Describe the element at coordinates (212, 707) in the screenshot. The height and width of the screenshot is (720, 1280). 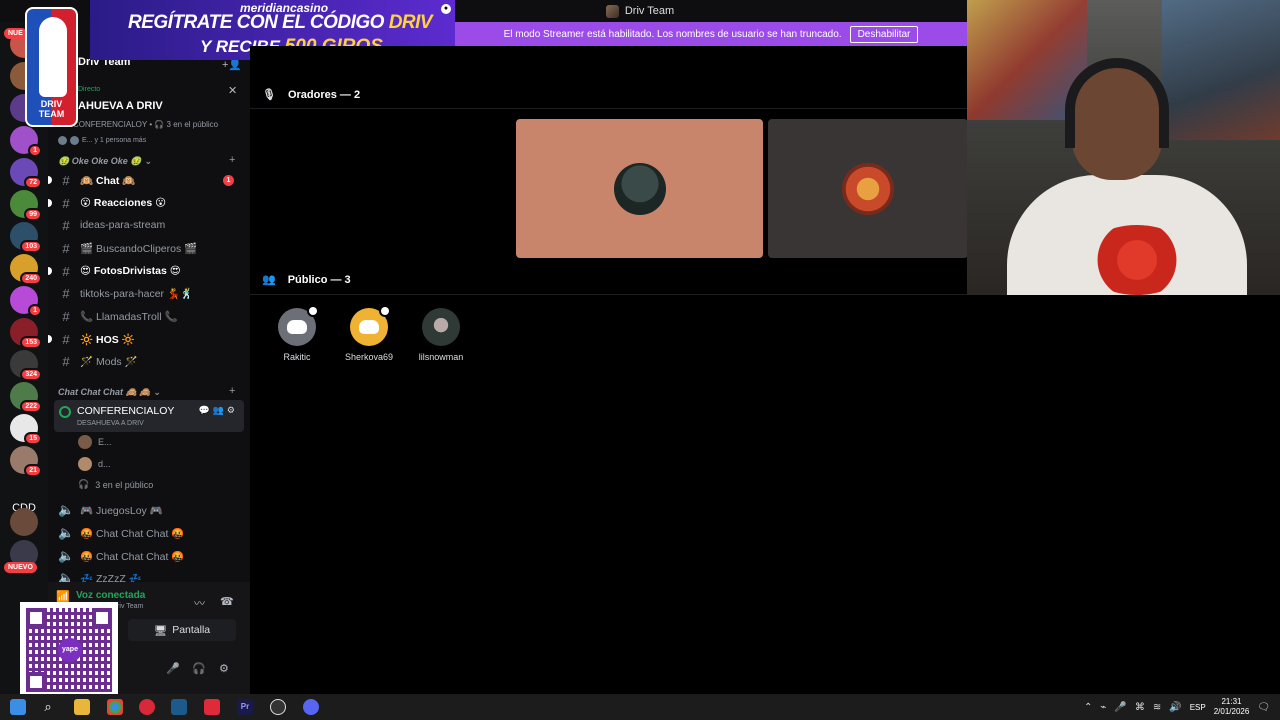
I see `app-icon` at that location.